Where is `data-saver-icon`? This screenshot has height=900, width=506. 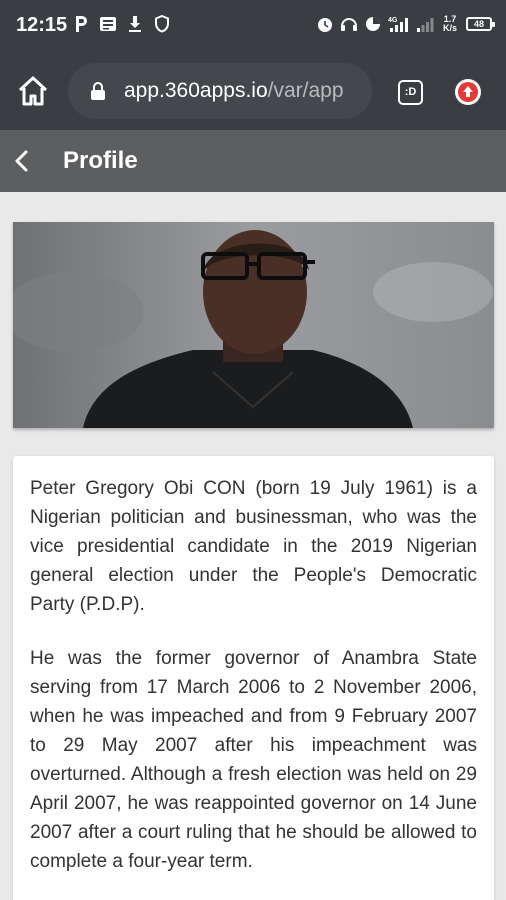 data-saver-icon is located at coordinates (373, 24).